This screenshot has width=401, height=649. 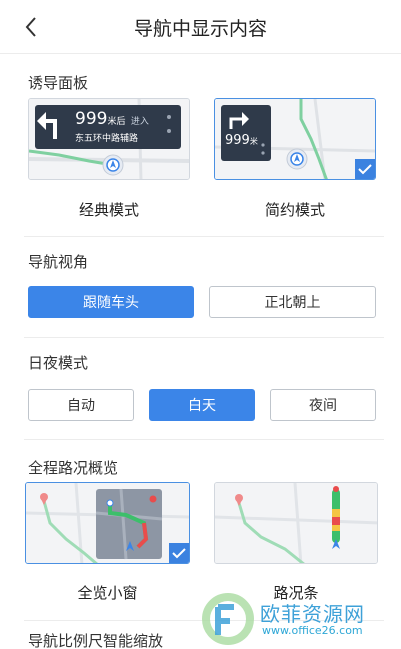 I want to click on distance-unit: 米后, so click(x=116, y=122).